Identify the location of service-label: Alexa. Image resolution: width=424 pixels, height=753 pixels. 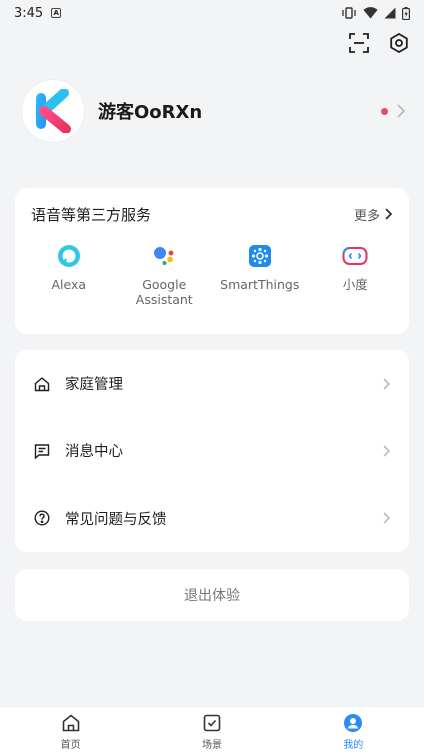
(69, 284).